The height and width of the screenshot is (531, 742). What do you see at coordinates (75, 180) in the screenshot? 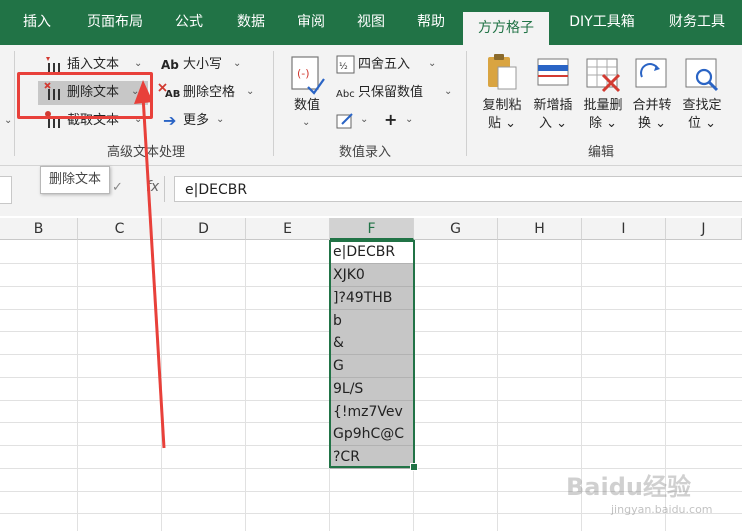
I see `tooltip: 删除文本` at bounding box center [75, 180].